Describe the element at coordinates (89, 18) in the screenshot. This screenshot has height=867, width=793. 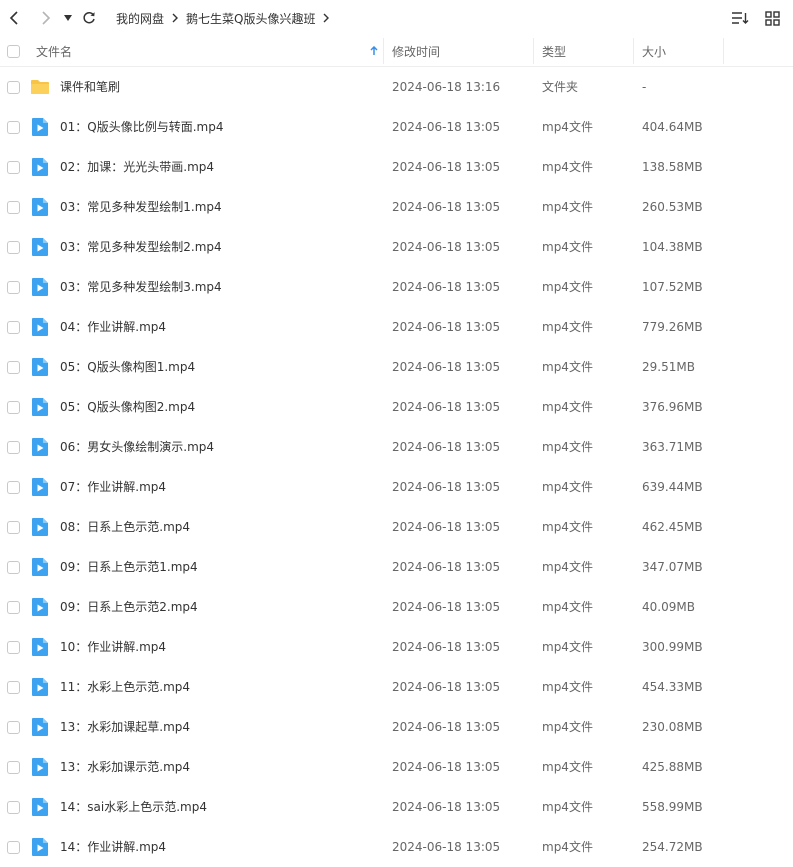
I see `refresh-button` at that location.